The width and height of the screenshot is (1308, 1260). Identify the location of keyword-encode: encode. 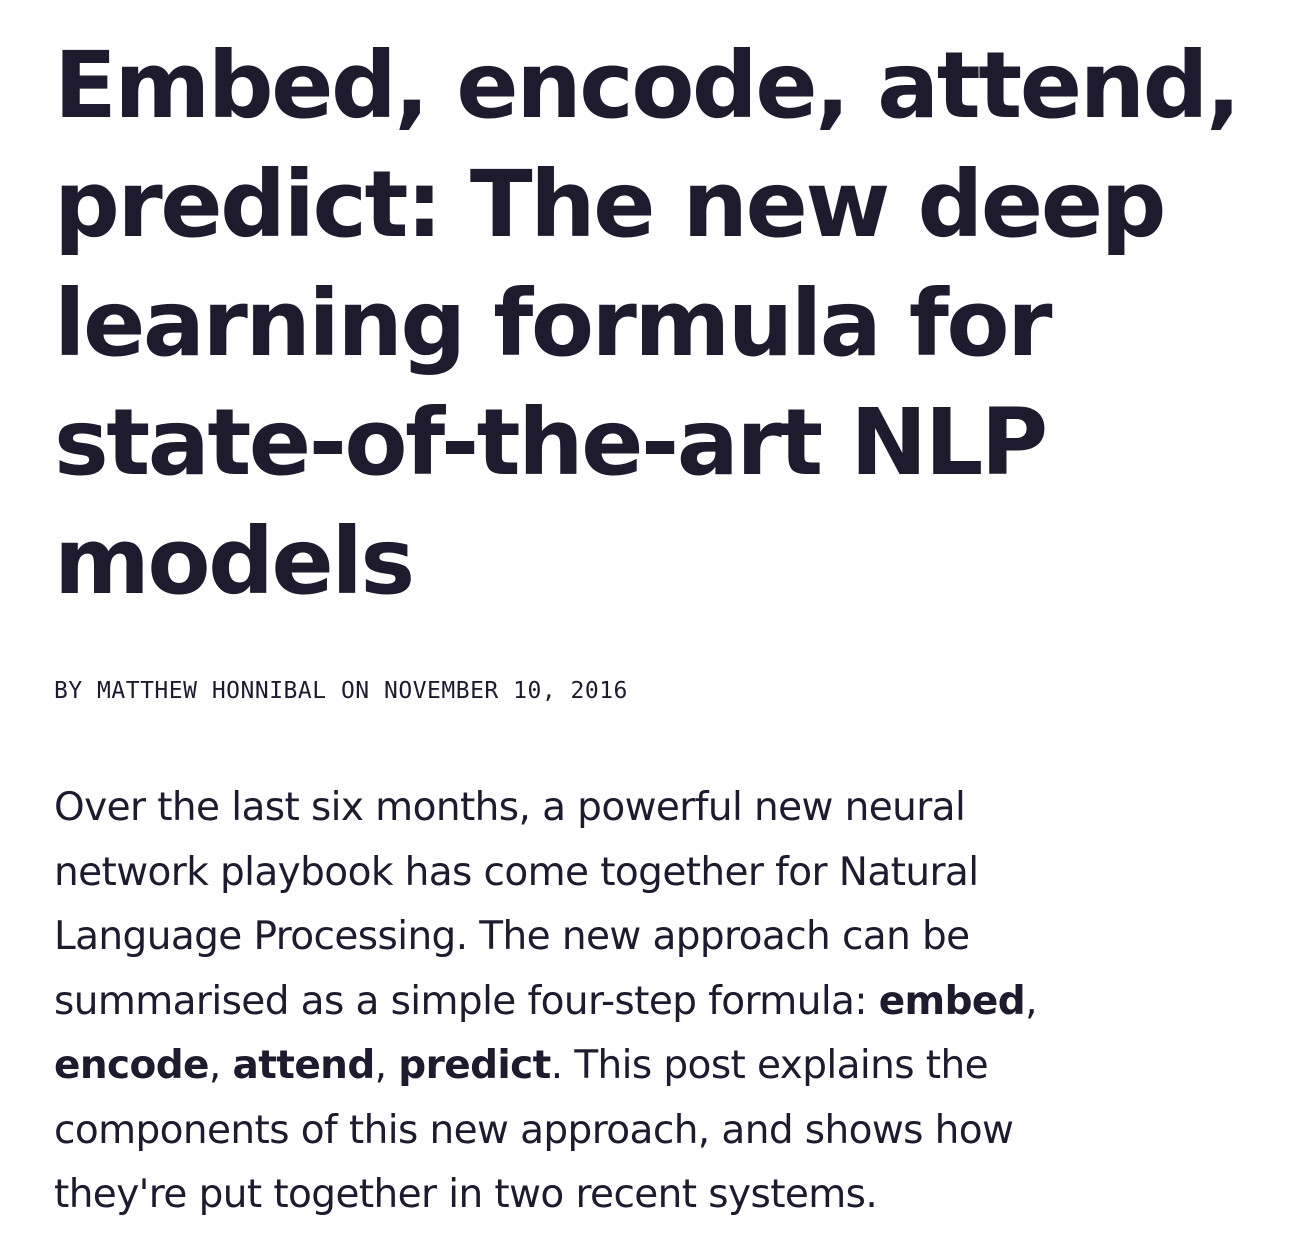
(132, 1065).